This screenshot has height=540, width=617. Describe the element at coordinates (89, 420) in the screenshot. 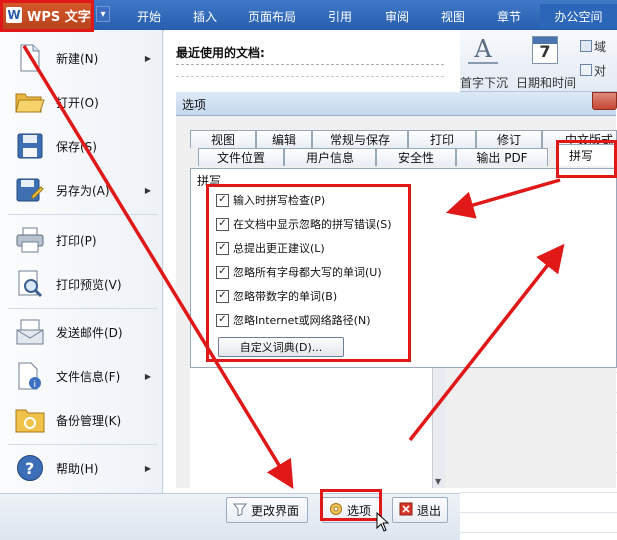

I see `menu-label-backup: 备份管理(K)` at that location.